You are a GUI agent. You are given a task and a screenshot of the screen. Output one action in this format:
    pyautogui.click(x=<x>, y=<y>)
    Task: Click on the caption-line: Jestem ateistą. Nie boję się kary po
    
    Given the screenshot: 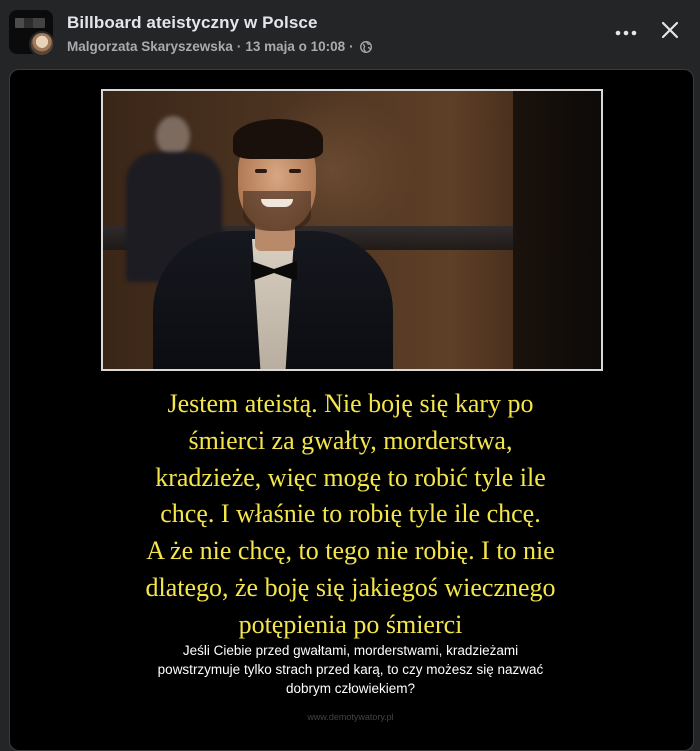 What is the action you would take?
    pyautogui.click(x=350, y=403)
    